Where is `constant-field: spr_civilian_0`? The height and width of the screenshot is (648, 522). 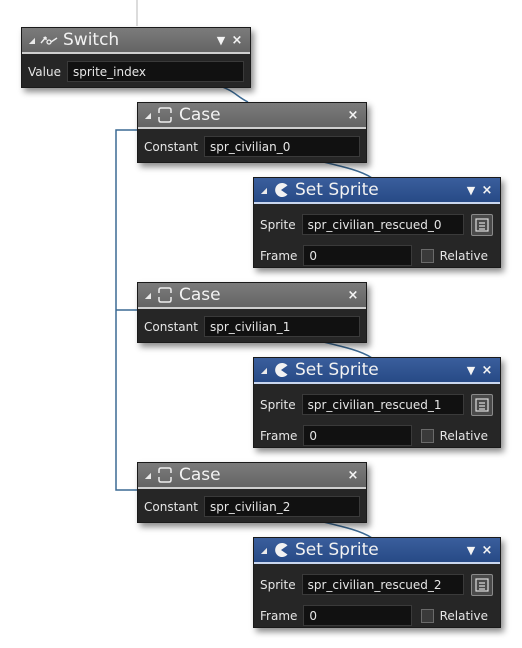 constant-field: spr_civilian_0 is located at coordinates (281, 146).